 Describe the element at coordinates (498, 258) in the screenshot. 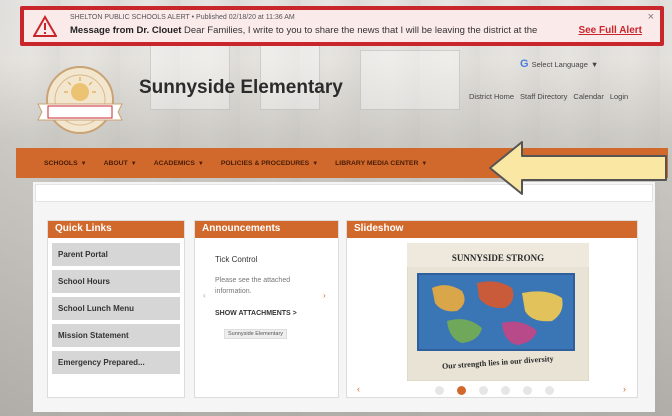

I see `slide-text-top: SUNNYSIDE STRONG` at that location.